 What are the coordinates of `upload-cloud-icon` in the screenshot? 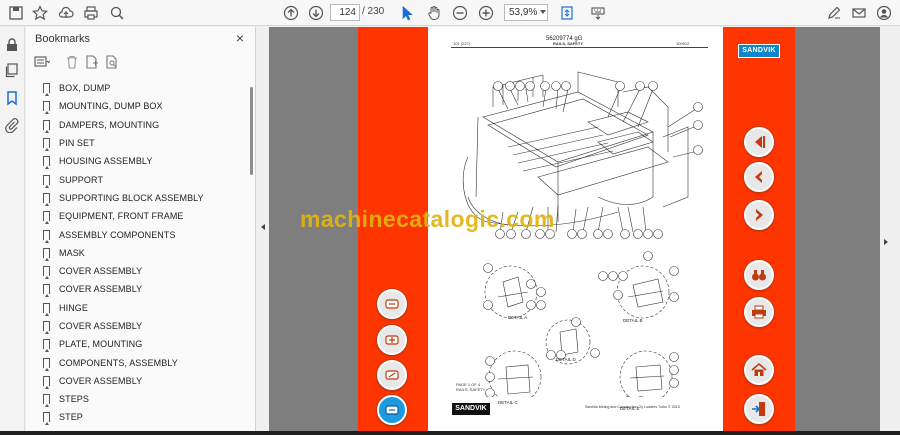 It's located at (66, 13).